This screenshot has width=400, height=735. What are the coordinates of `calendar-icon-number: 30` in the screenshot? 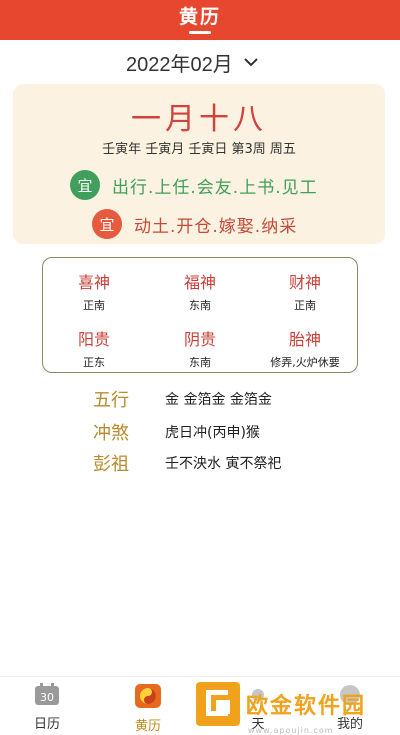 It's located at (47, 697).